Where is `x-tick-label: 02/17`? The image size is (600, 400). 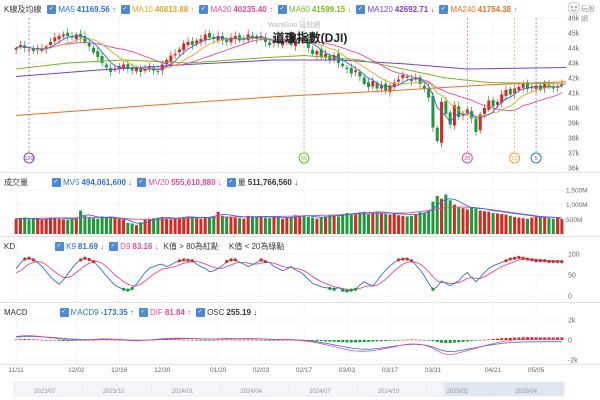 x-tick-label: 02/17 is located at coordinates (304, 370).